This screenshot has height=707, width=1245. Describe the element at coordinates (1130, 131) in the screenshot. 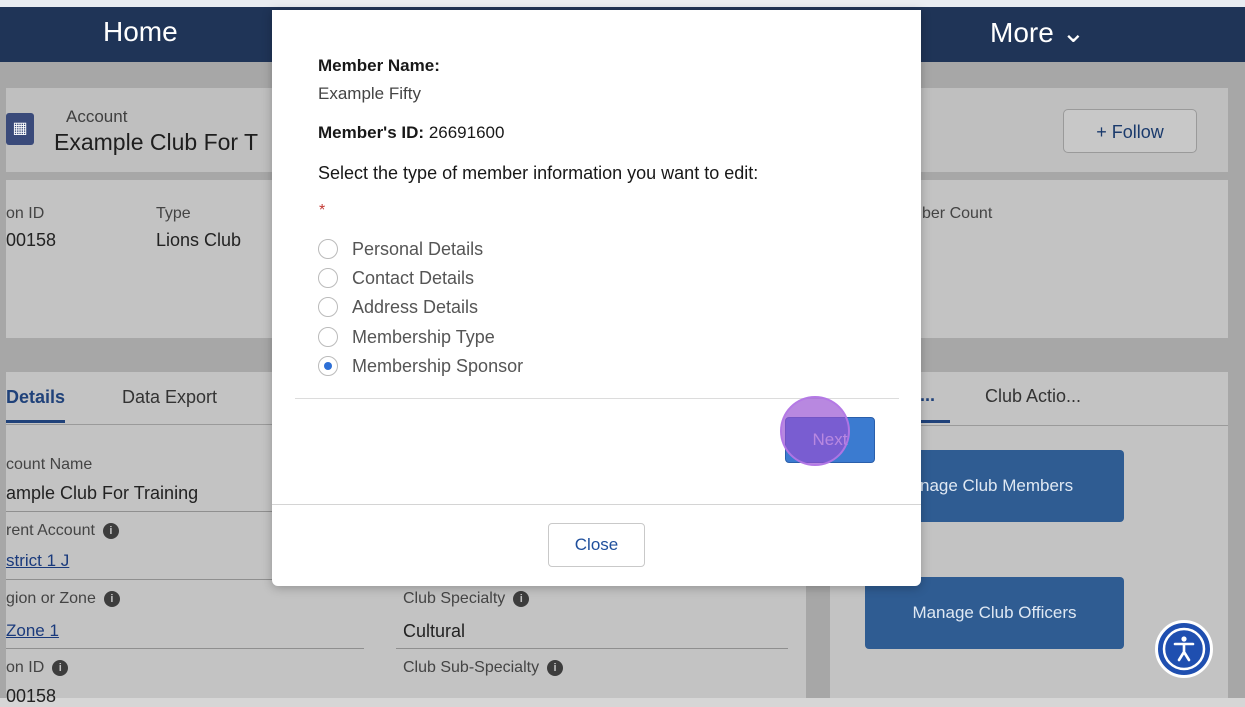

I see `follow-button: + Follow` at that location.